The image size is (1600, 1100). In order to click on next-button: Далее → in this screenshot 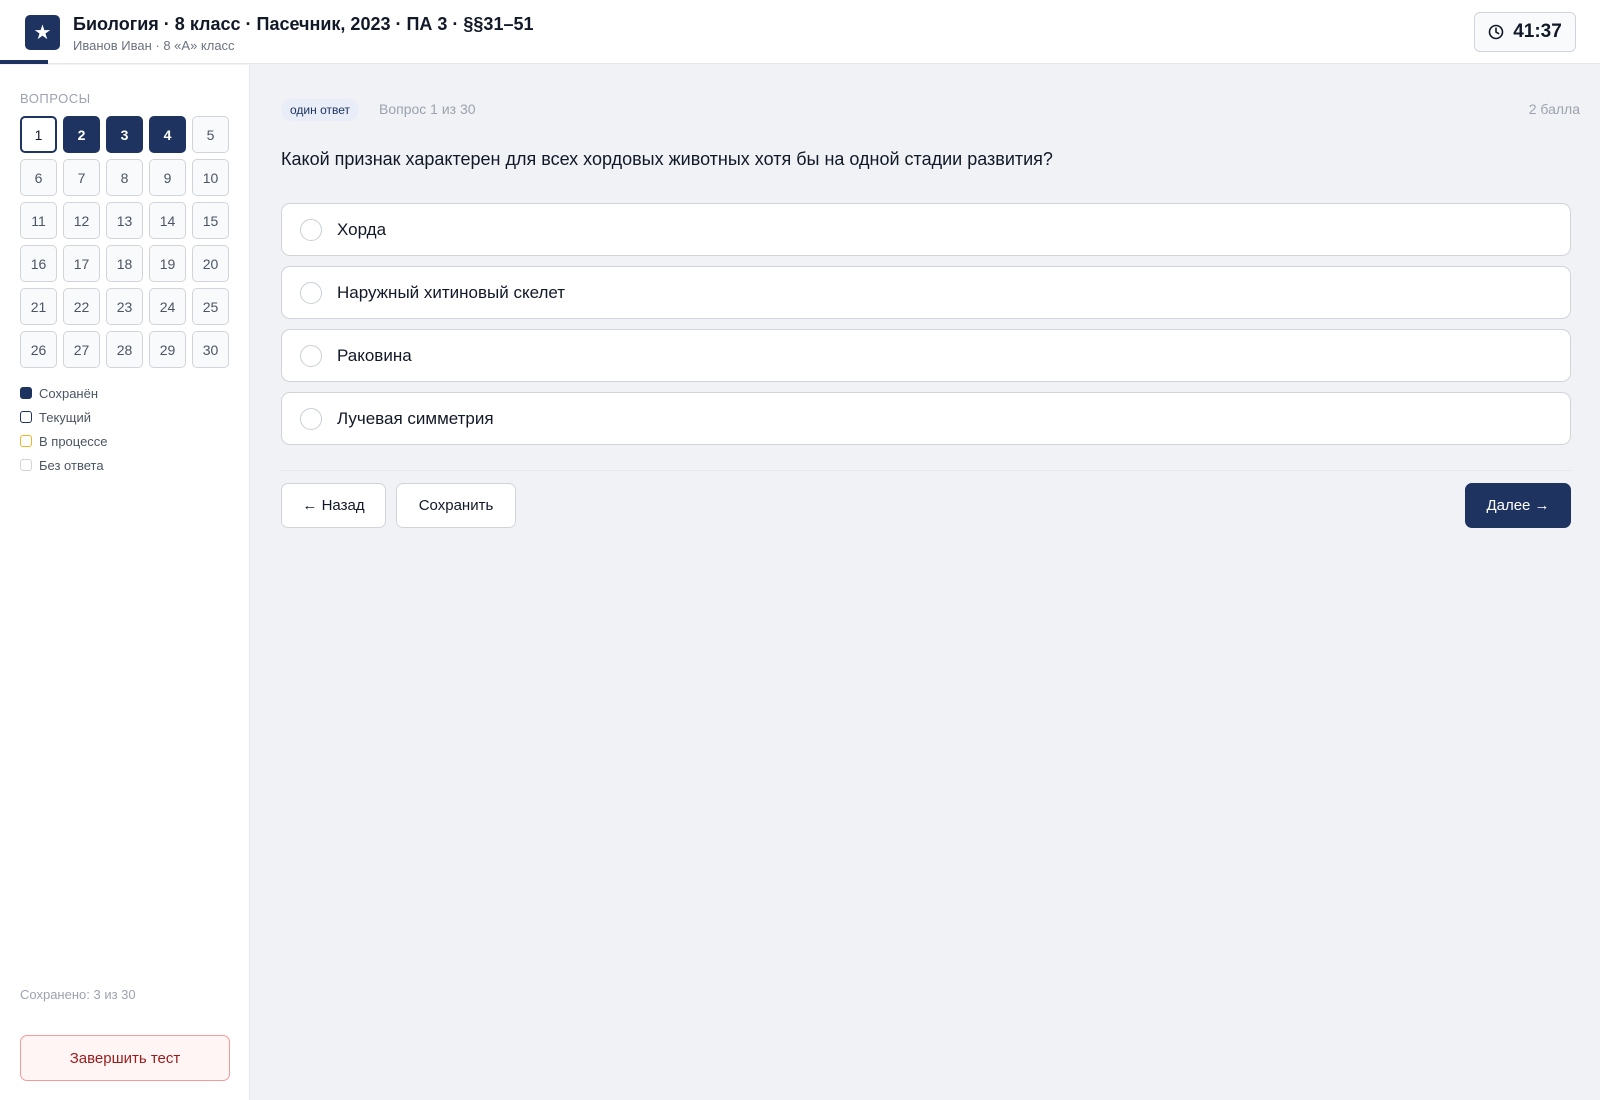, I will do `click(1518, 505)`.